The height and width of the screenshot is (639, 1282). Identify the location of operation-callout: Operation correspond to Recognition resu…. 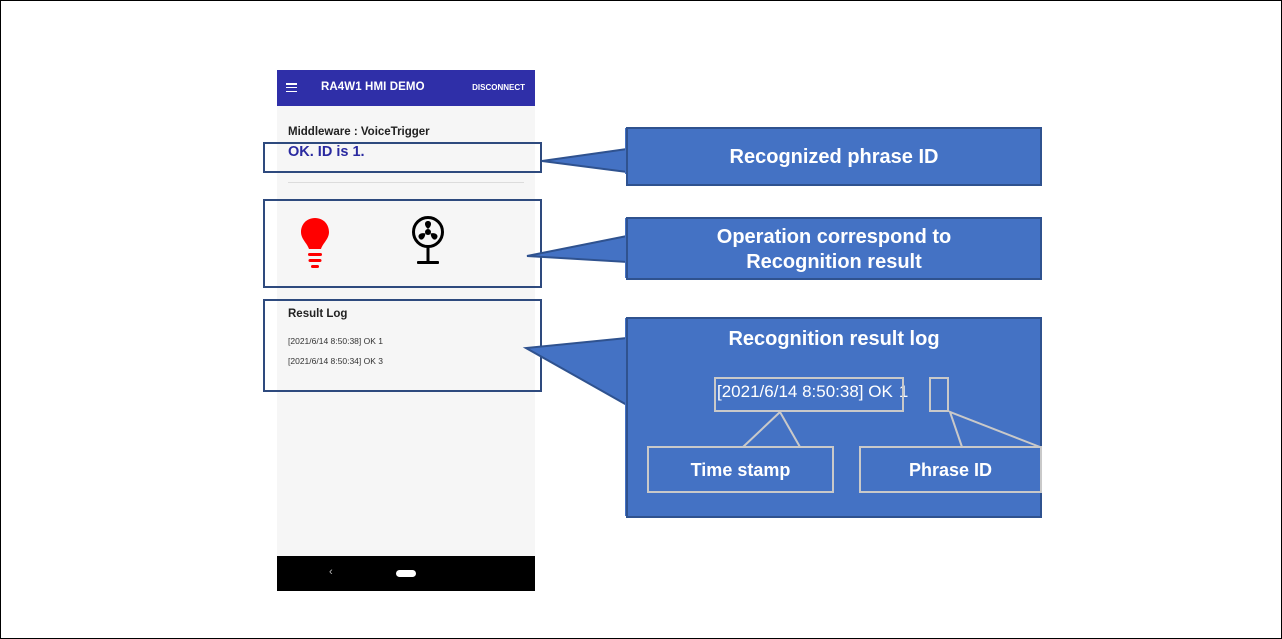
(834, 248).